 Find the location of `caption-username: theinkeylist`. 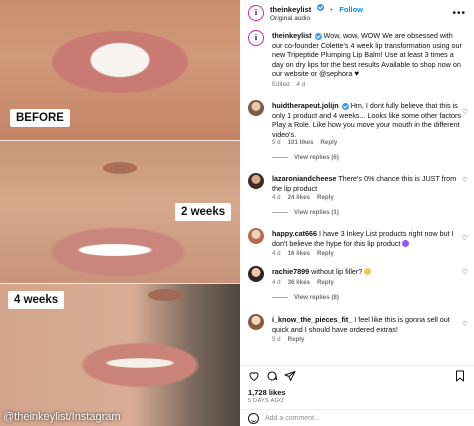

caption-username: theinkeylist is located at coordinates (292, 35).